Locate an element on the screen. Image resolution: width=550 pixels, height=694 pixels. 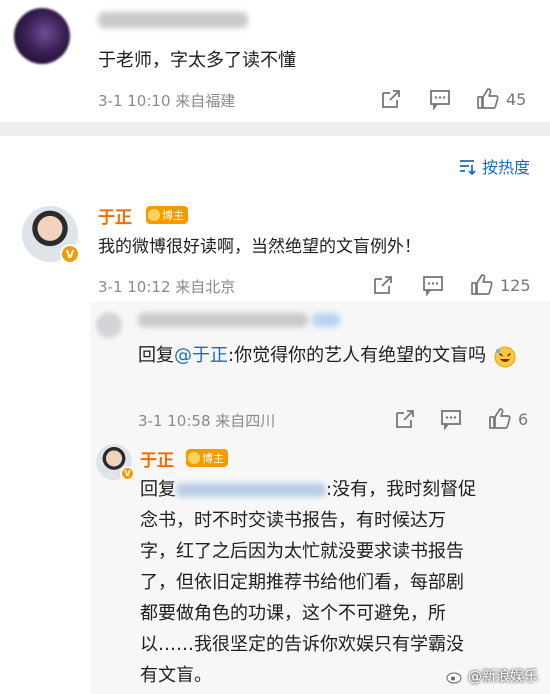
like-count: 6 is located at coordinates (523, 419).